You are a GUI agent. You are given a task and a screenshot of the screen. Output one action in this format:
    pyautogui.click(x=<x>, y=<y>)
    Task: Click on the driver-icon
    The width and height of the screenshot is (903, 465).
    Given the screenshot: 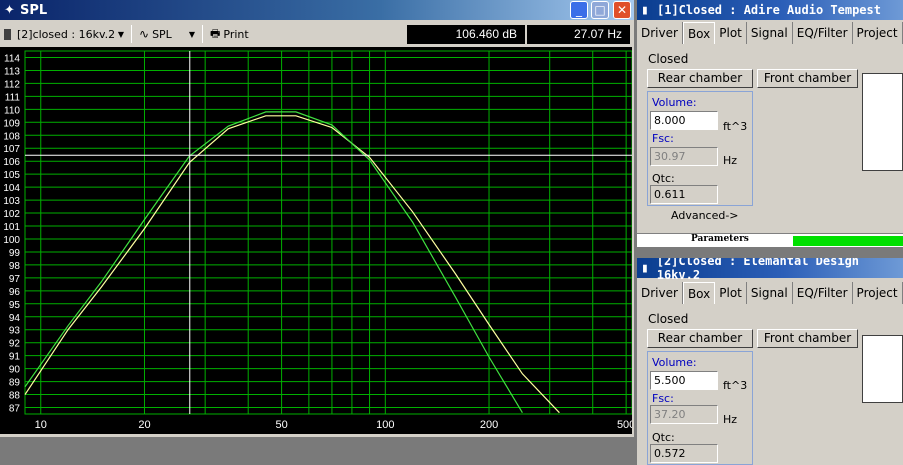 What is the action you would take?
    pyautogui.click(x=7, y=34)
    